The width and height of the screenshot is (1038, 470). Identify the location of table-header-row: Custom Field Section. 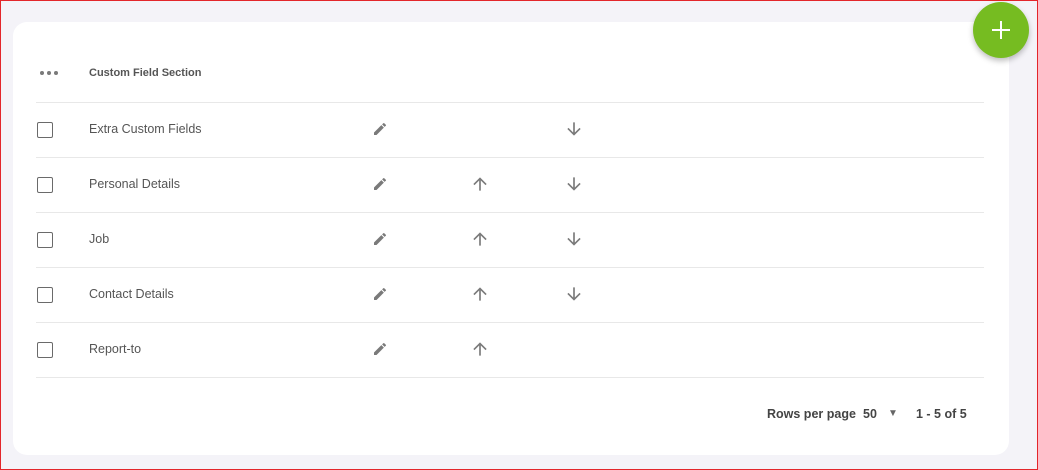
(510, 74).